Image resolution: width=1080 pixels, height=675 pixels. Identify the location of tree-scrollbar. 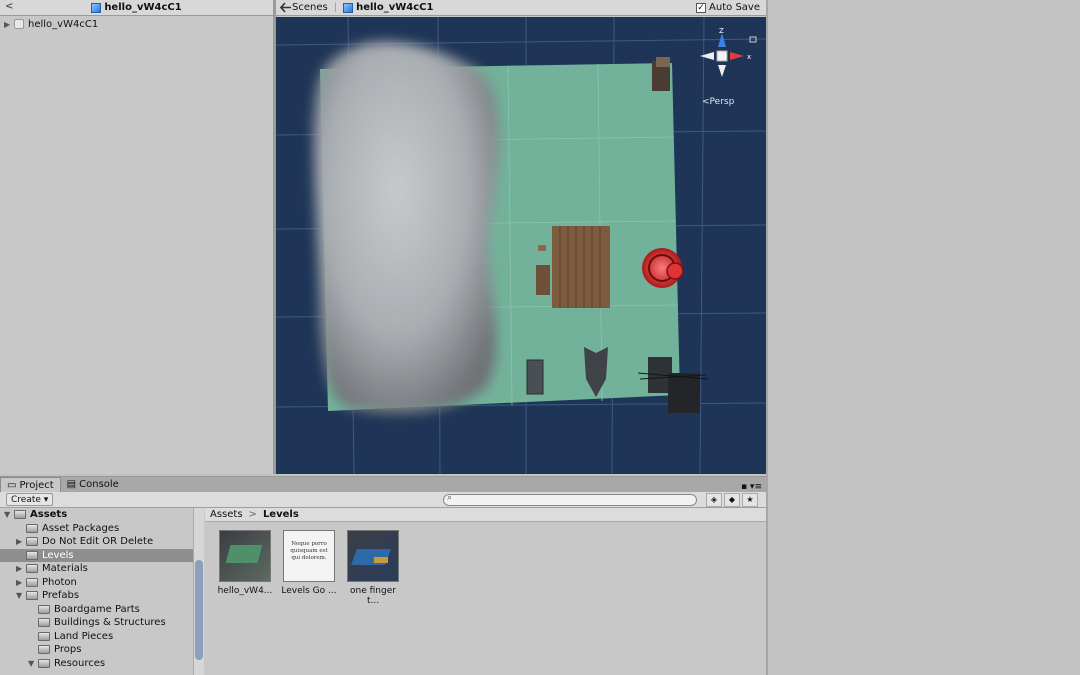
(198, 591).